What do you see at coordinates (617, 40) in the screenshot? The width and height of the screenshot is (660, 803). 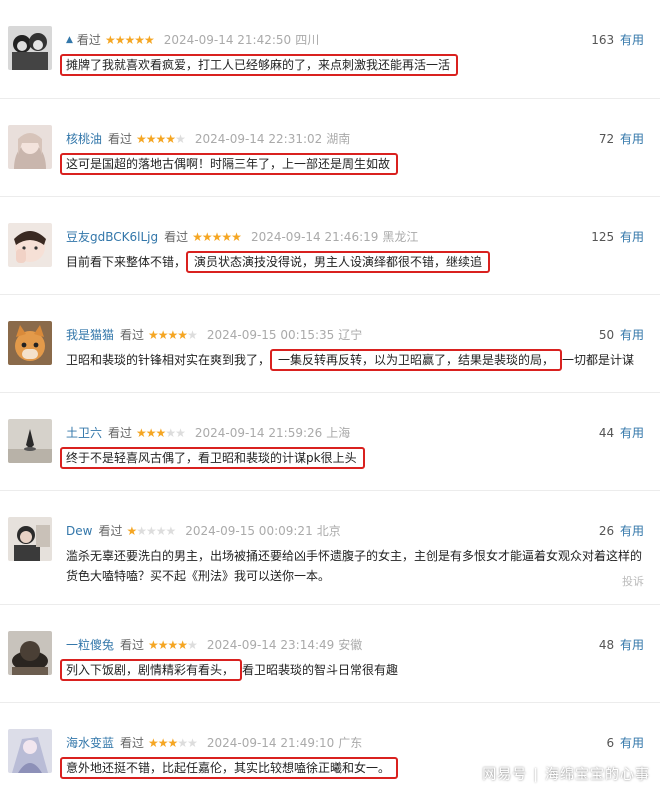 I see `useful-button: 163 有用` at bounding box center [617, 40].